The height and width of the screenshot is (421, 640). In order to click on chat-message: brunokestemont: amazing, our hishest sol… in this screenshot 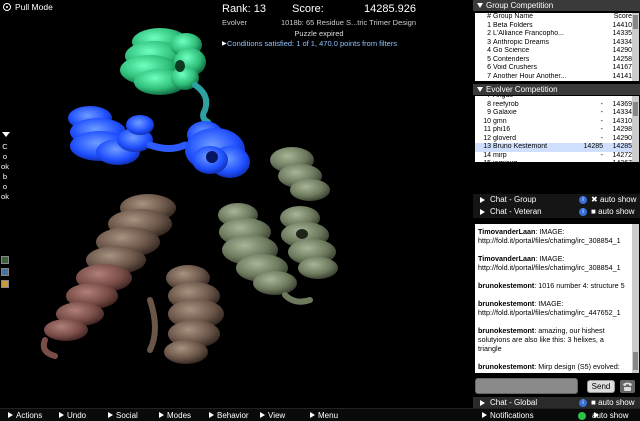, I will do `click(553, 339)`.